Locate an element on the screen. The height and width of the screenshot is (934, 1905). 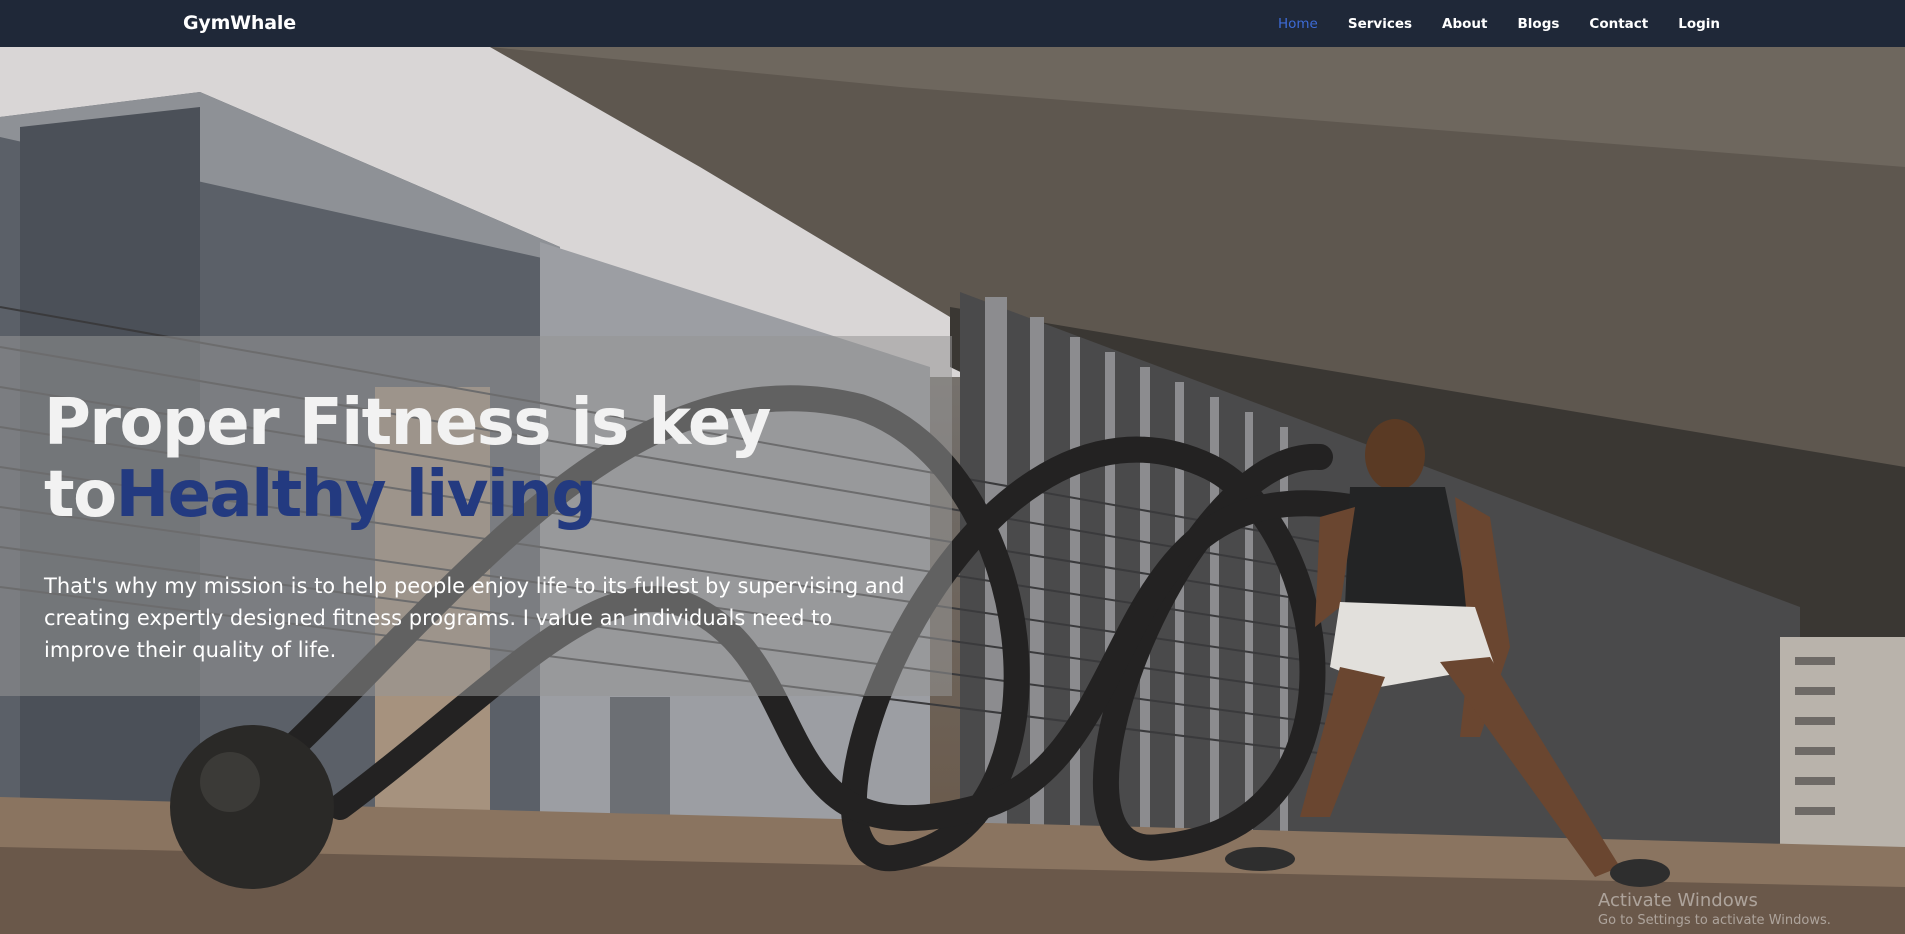
watermark-subtitle: Go to Settings to activate Windows. is located at coordinates (1714, 920).